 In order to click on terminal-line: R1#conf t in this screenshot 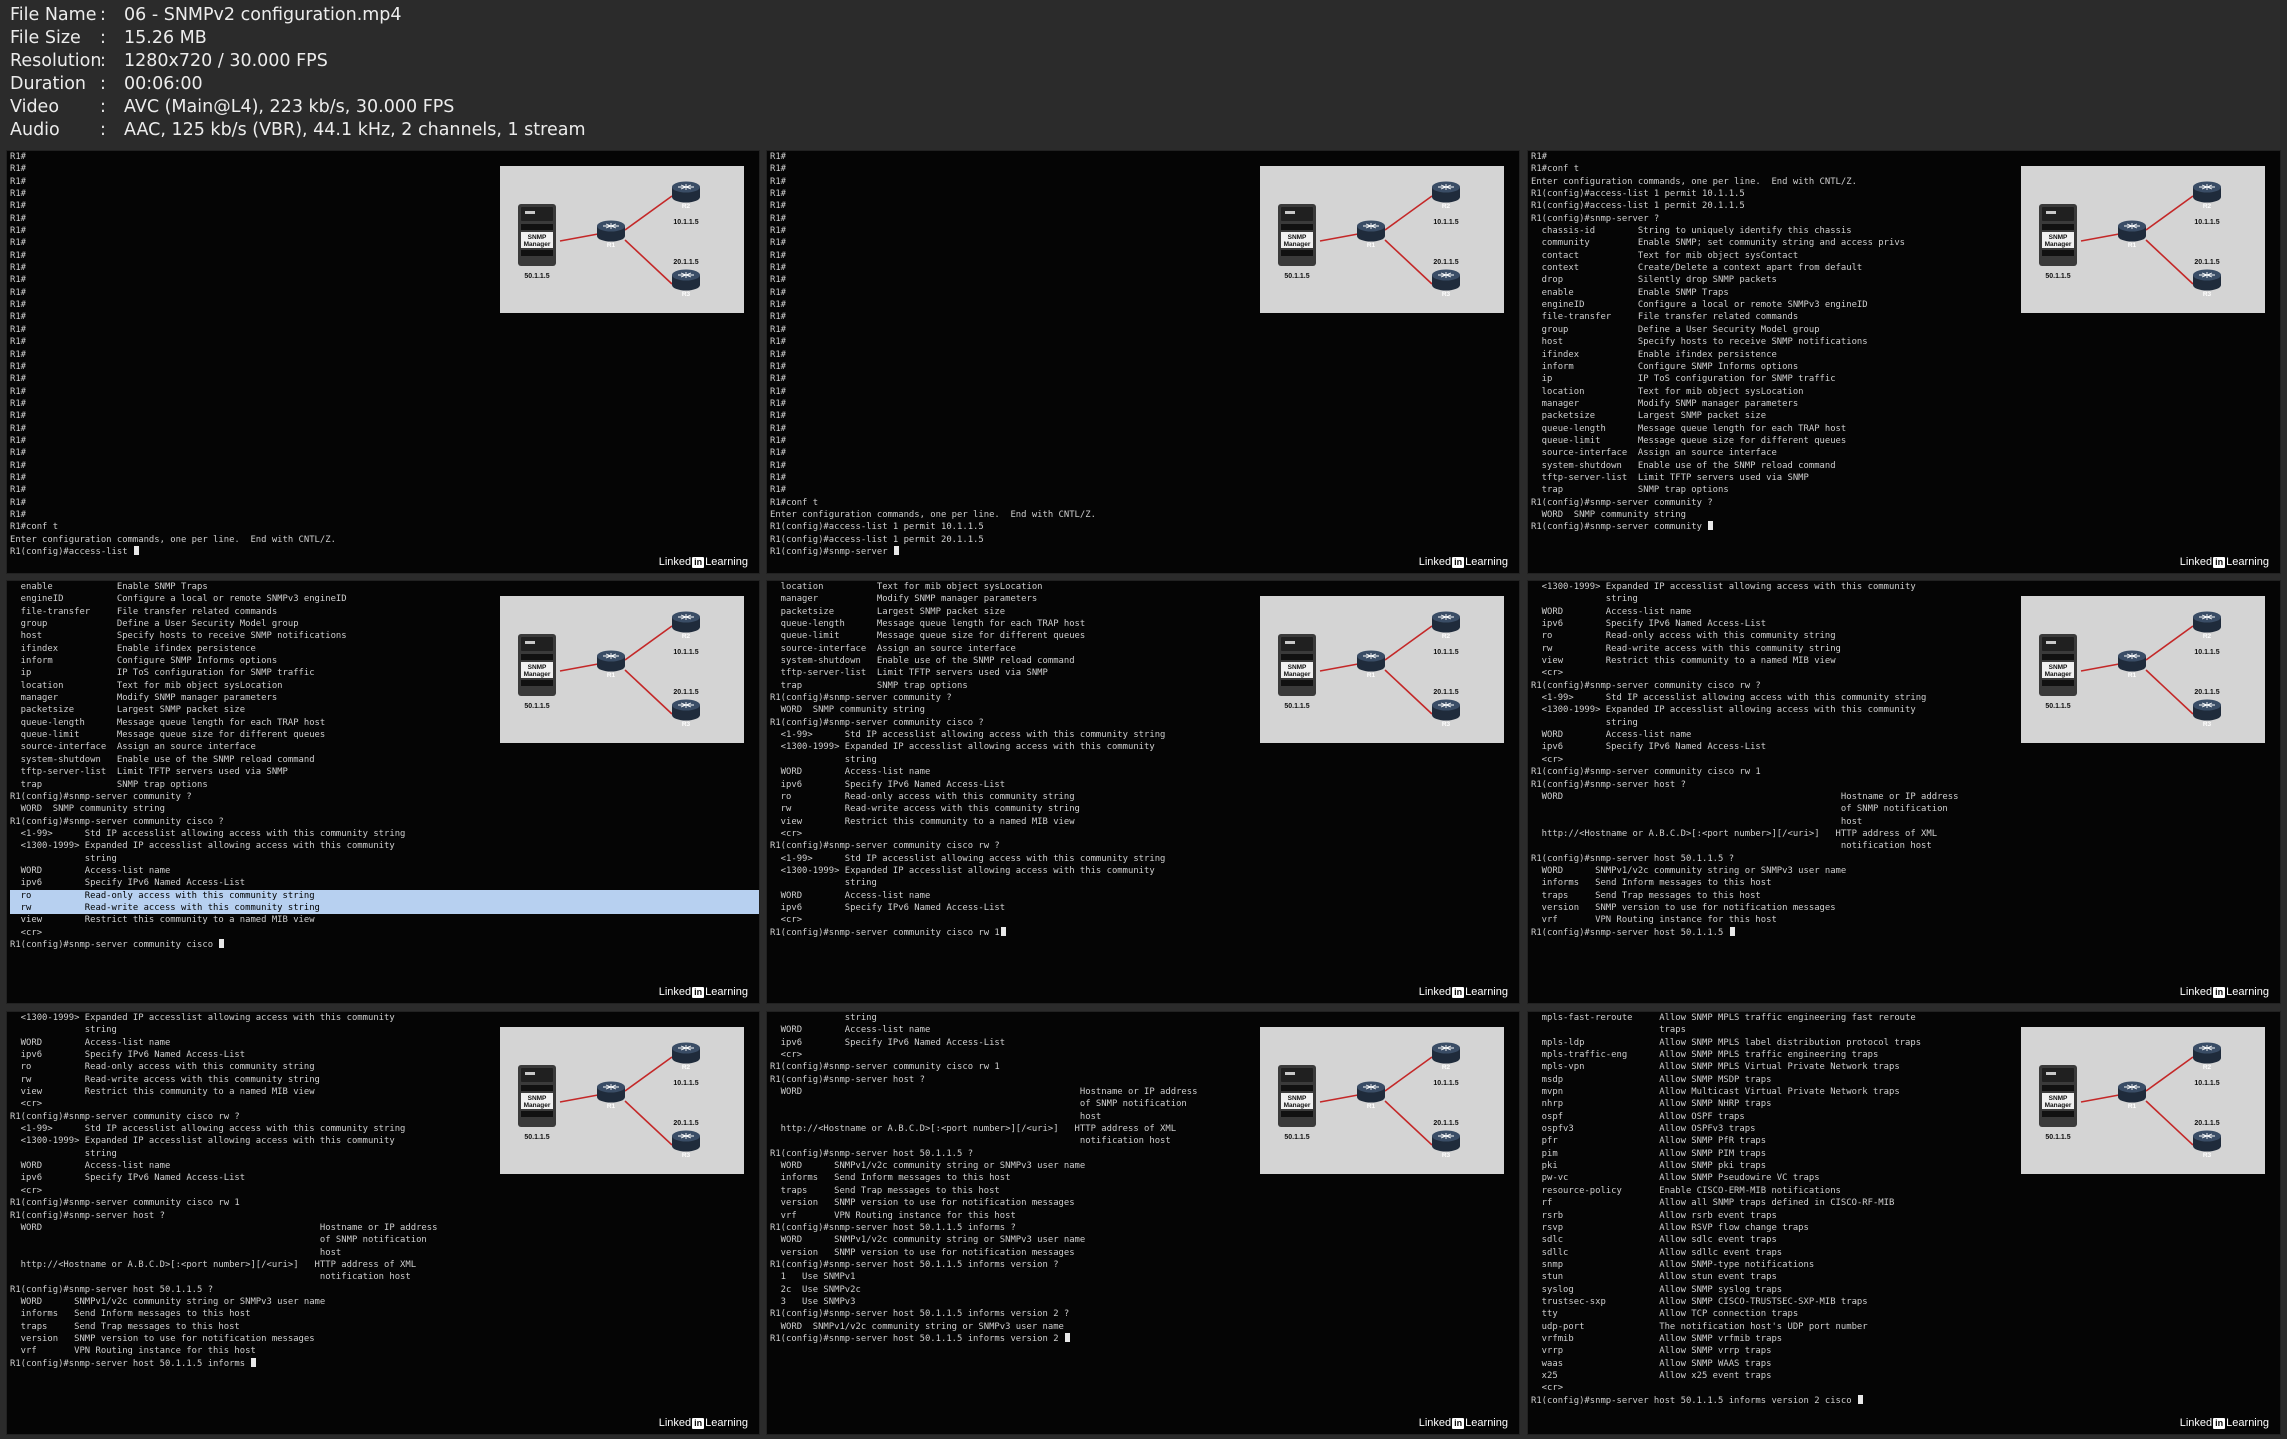, I will do `click(34, 527)`.